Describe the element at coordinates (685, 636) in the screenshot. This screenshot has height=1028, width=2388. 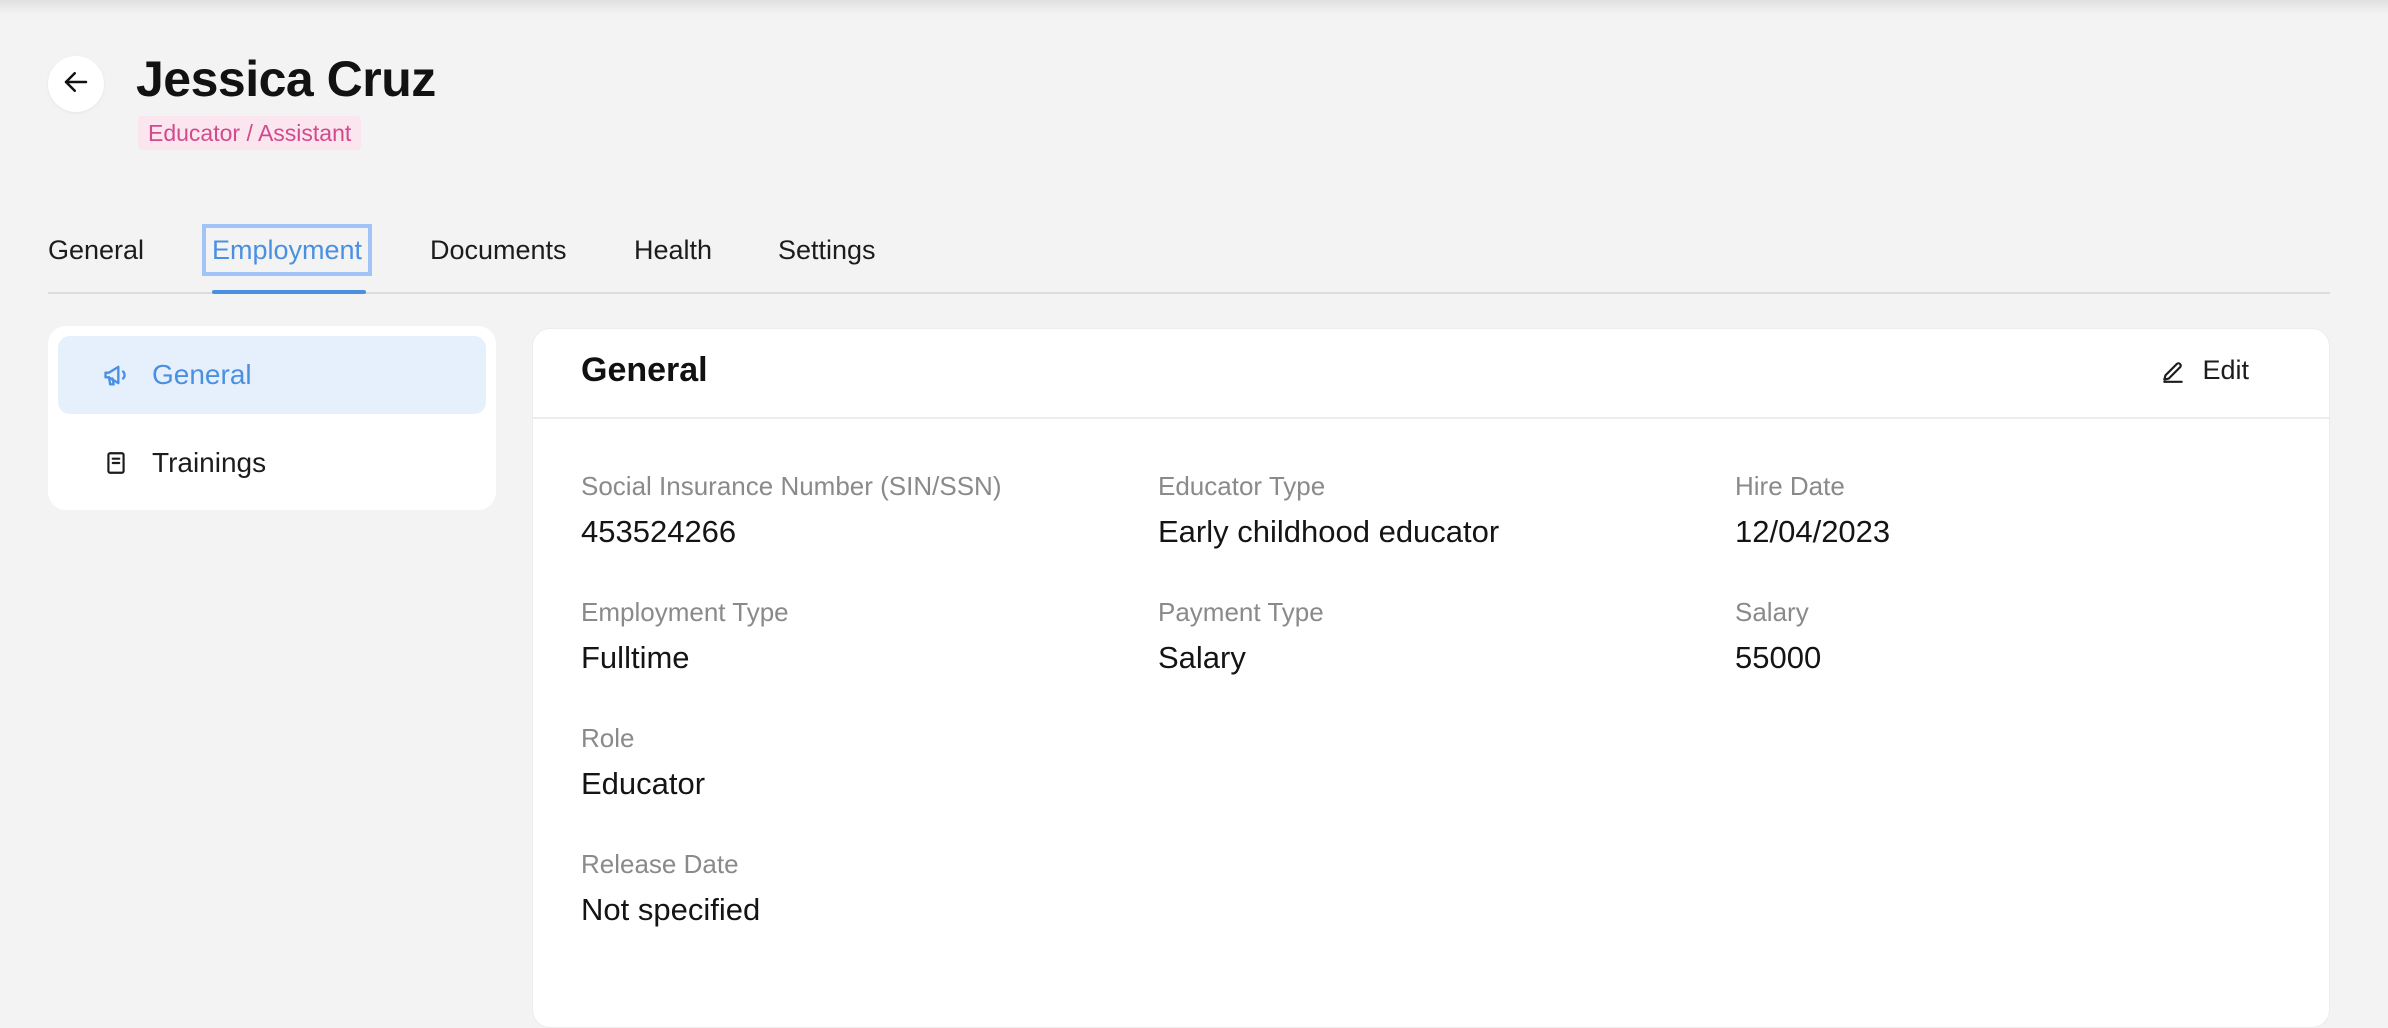
I see `field-employment-type: Employment Type Fulltime` at that location.